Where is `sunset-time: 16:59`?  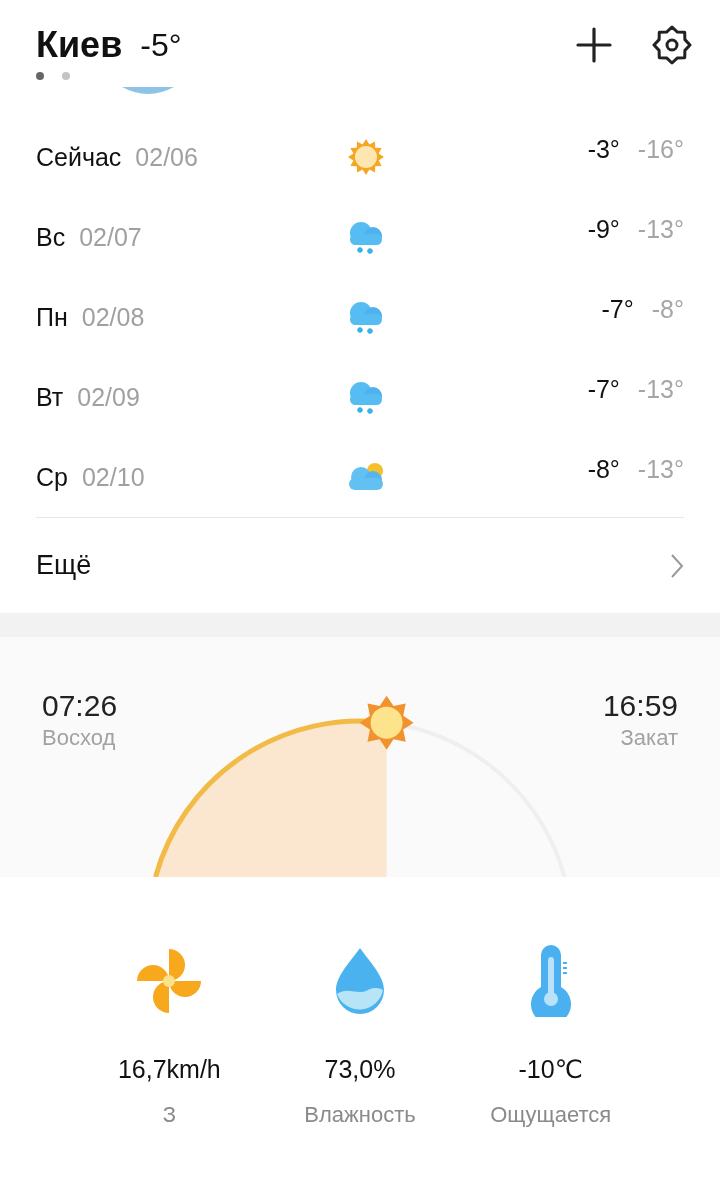 sunset-time: 16:59 is located at coordinates (640, 706).